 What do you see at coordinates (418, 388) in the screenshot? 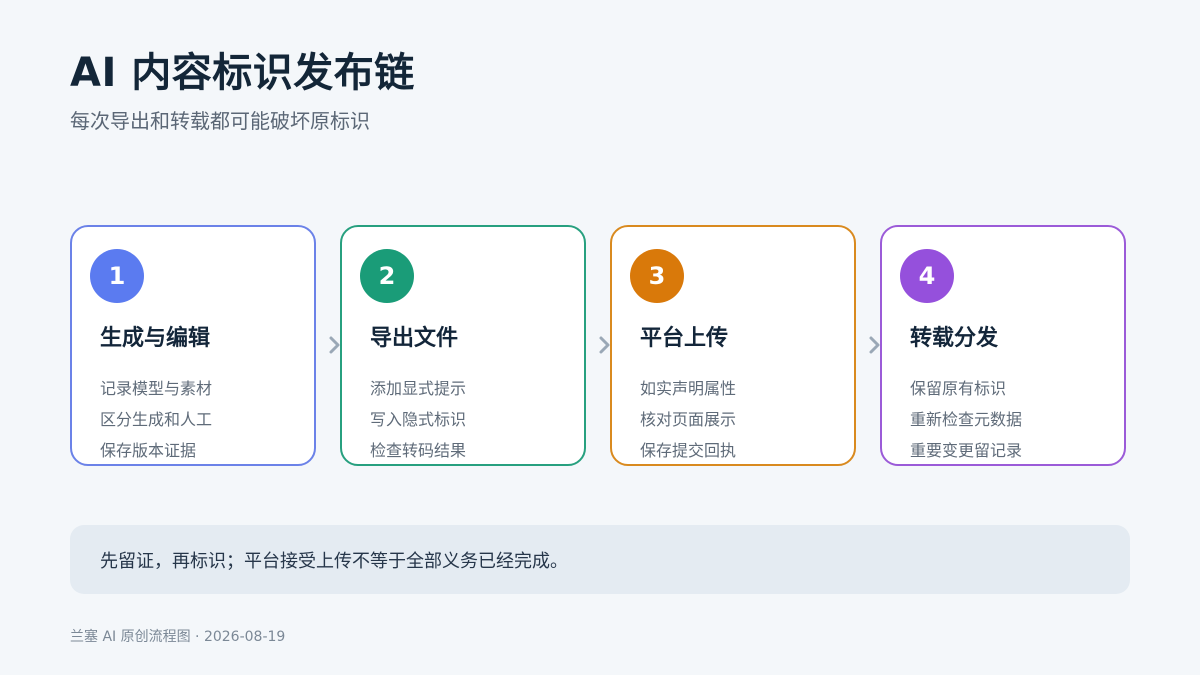
I see `step-item: 添加显式提示` at bounding box center [418, 388].